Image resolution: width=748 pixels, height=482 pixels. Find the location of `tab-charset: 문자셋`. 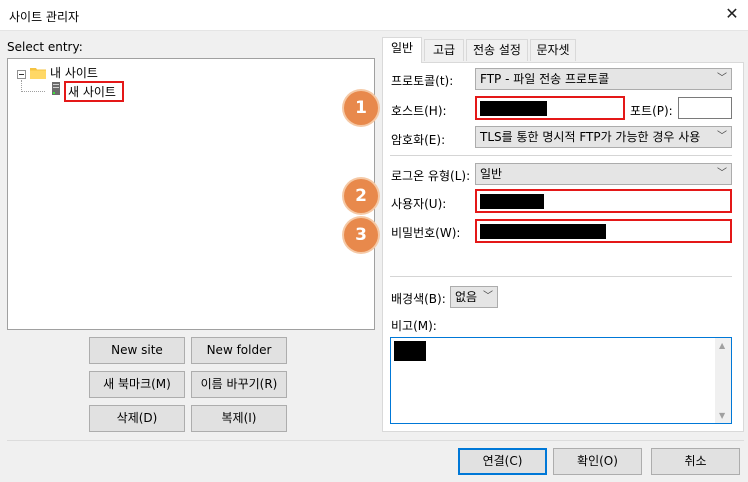

tab-charset: 문자셋 is located at coordinates (553, 50).